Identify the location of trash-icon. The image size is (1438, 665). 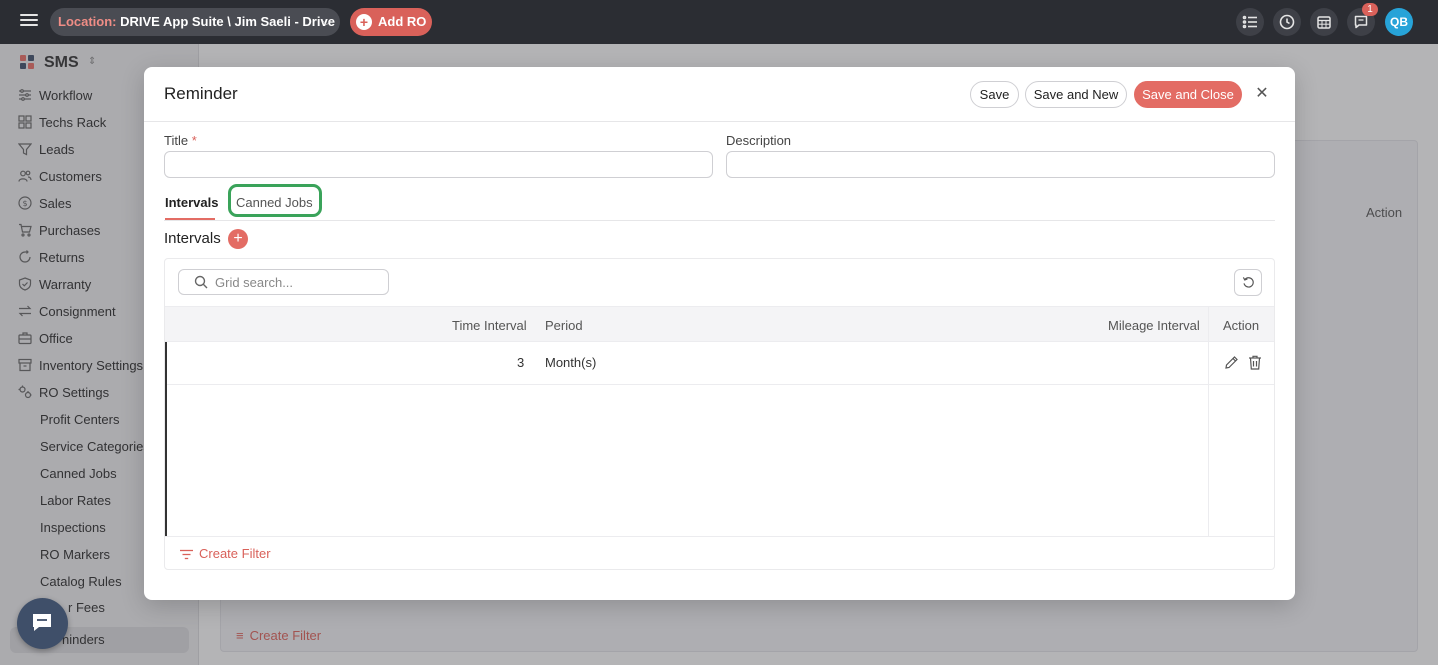
(1255, 362).